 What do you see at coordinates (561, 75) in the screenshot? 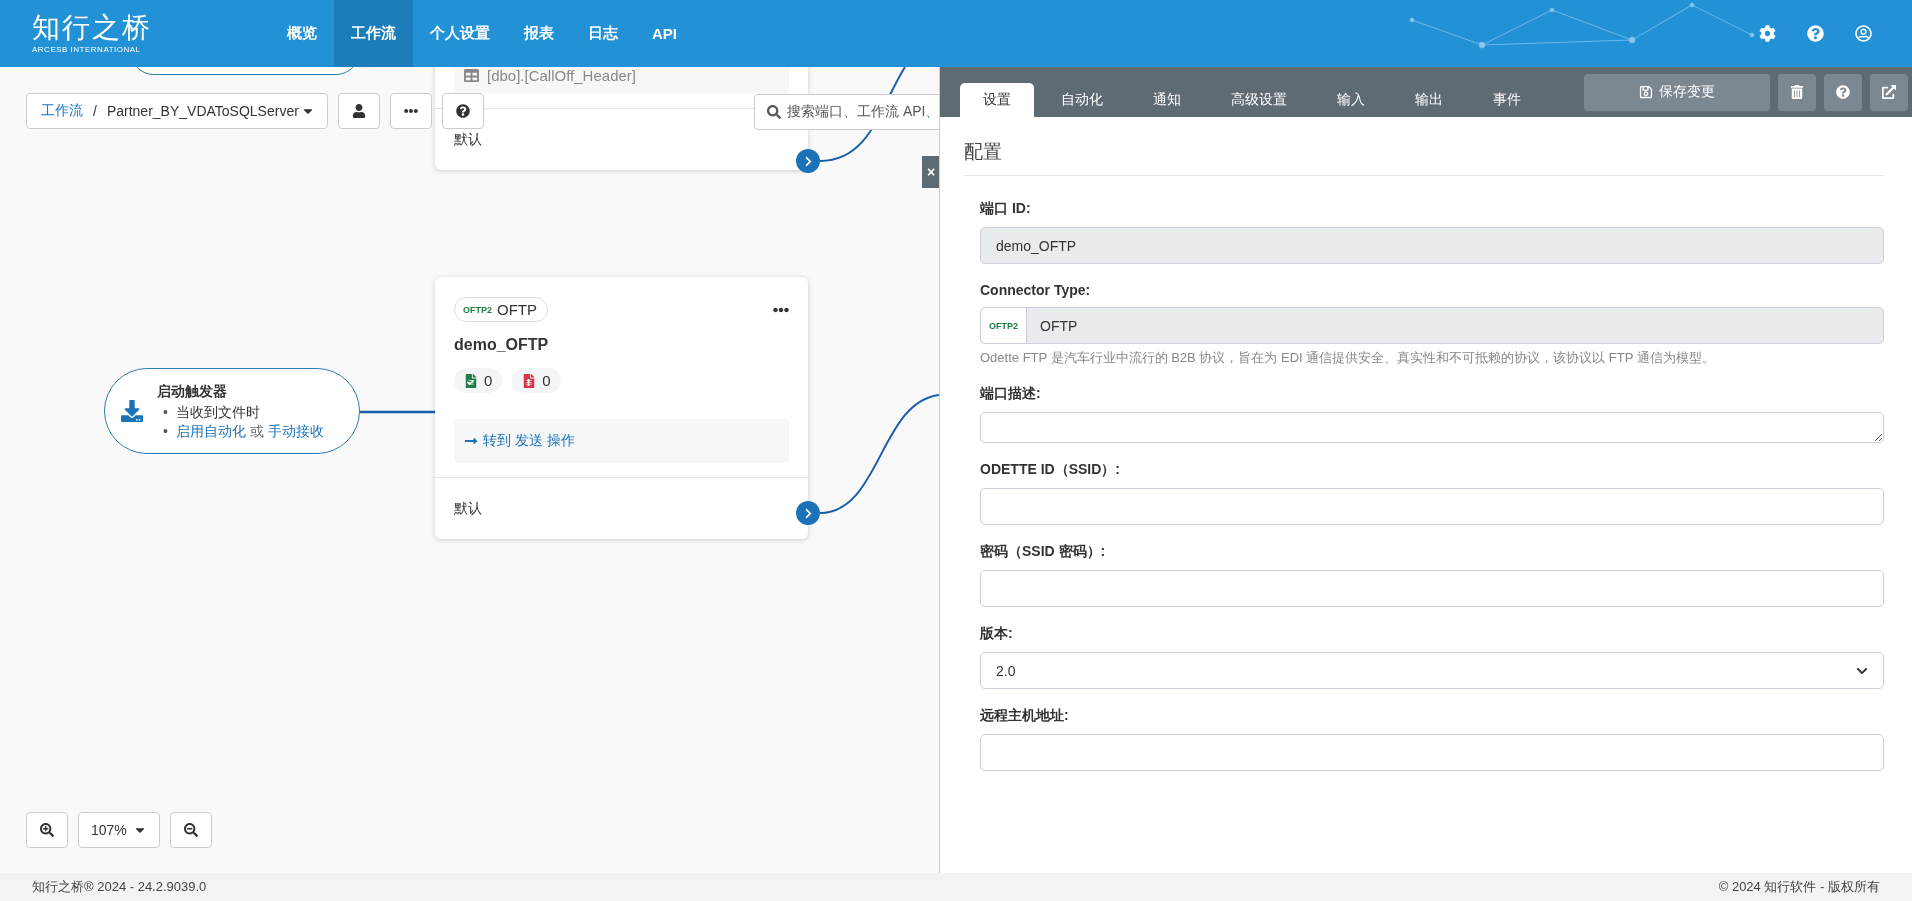
I see `table-name: [dbo].[CallOff_Header]` at bounding box center [561, 75].